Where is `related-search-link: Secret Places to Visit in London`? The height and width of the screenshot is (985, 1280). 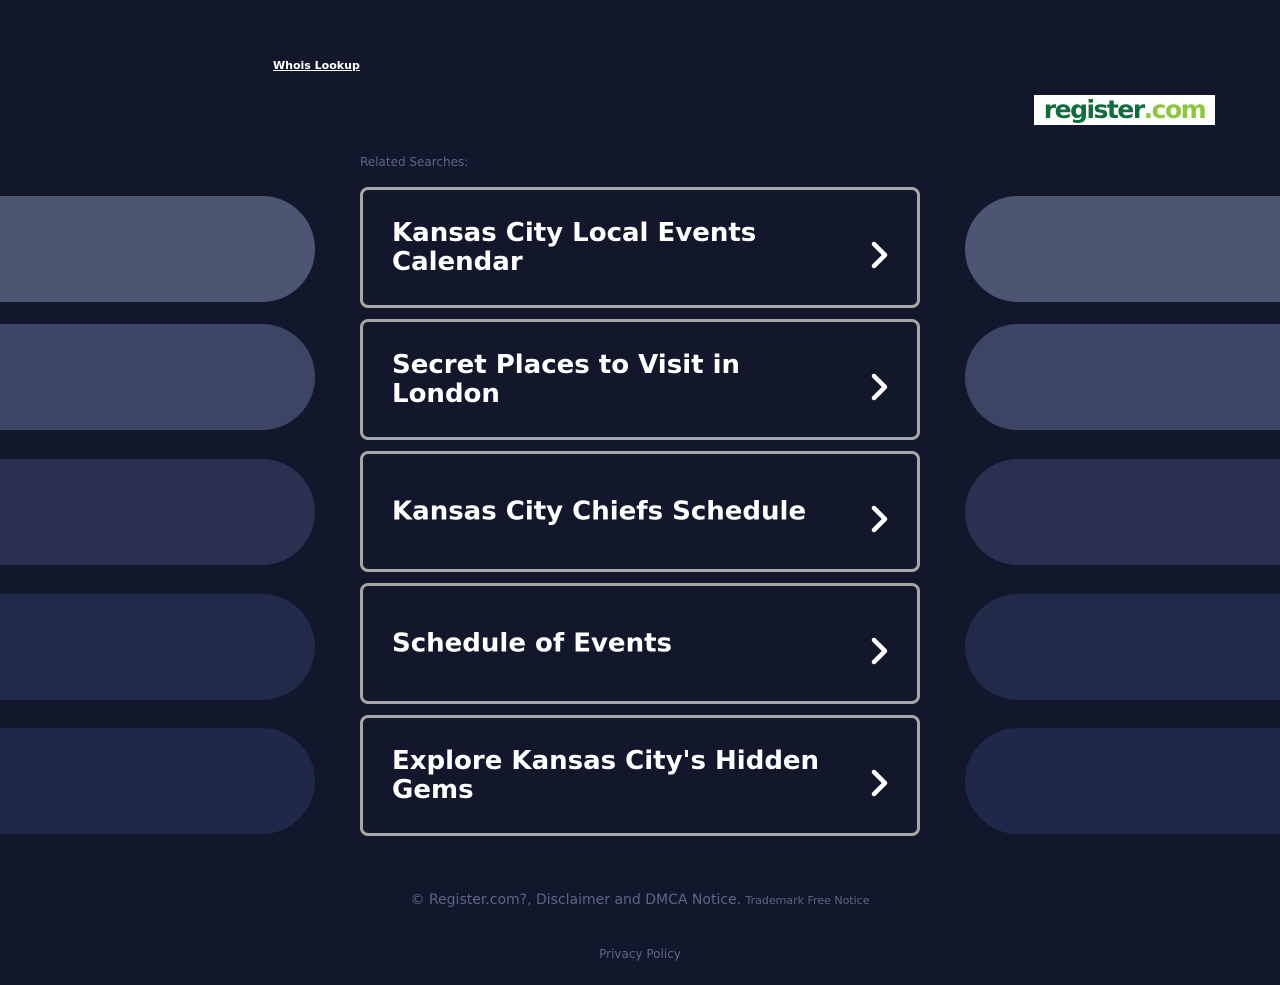
related-search-link: Secret Places to Visit in London is located at coordinates (640, 379).